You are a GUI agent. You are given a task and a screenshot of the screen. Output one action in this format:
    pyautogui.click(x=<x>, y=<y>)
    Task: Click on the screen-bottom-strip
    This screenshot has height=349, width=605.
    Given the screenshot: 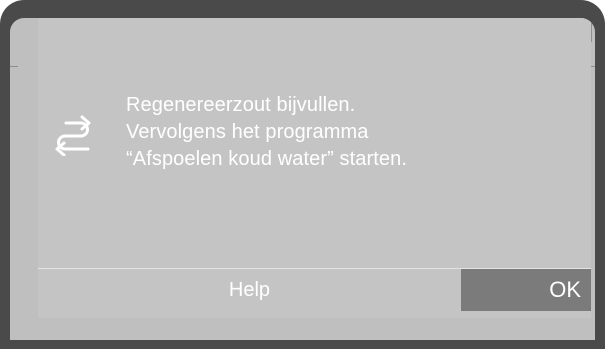 What is the action you would take?
    pyautogui.click(x=302, y=329)
    